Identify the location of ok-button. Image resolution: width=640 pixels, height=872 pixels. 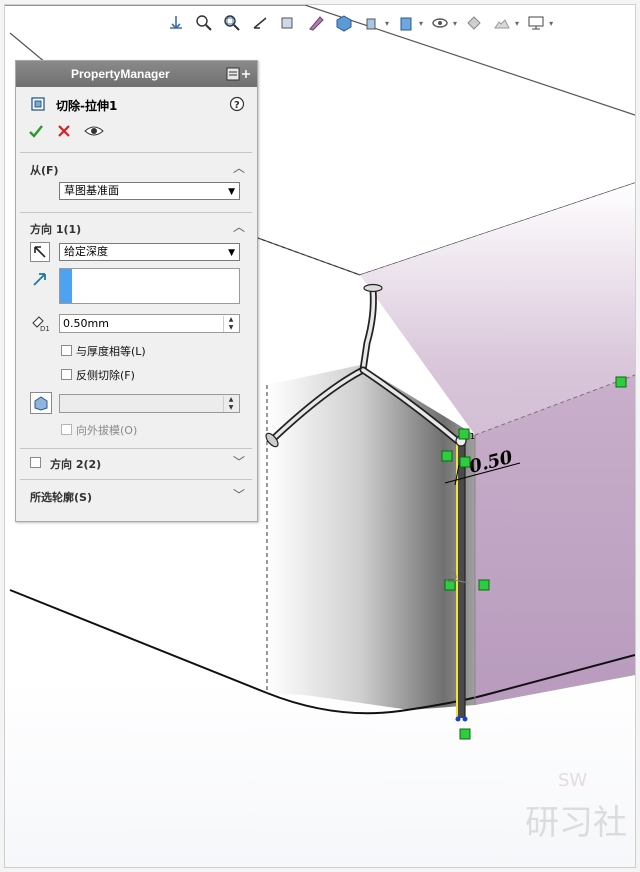
(36, 134).